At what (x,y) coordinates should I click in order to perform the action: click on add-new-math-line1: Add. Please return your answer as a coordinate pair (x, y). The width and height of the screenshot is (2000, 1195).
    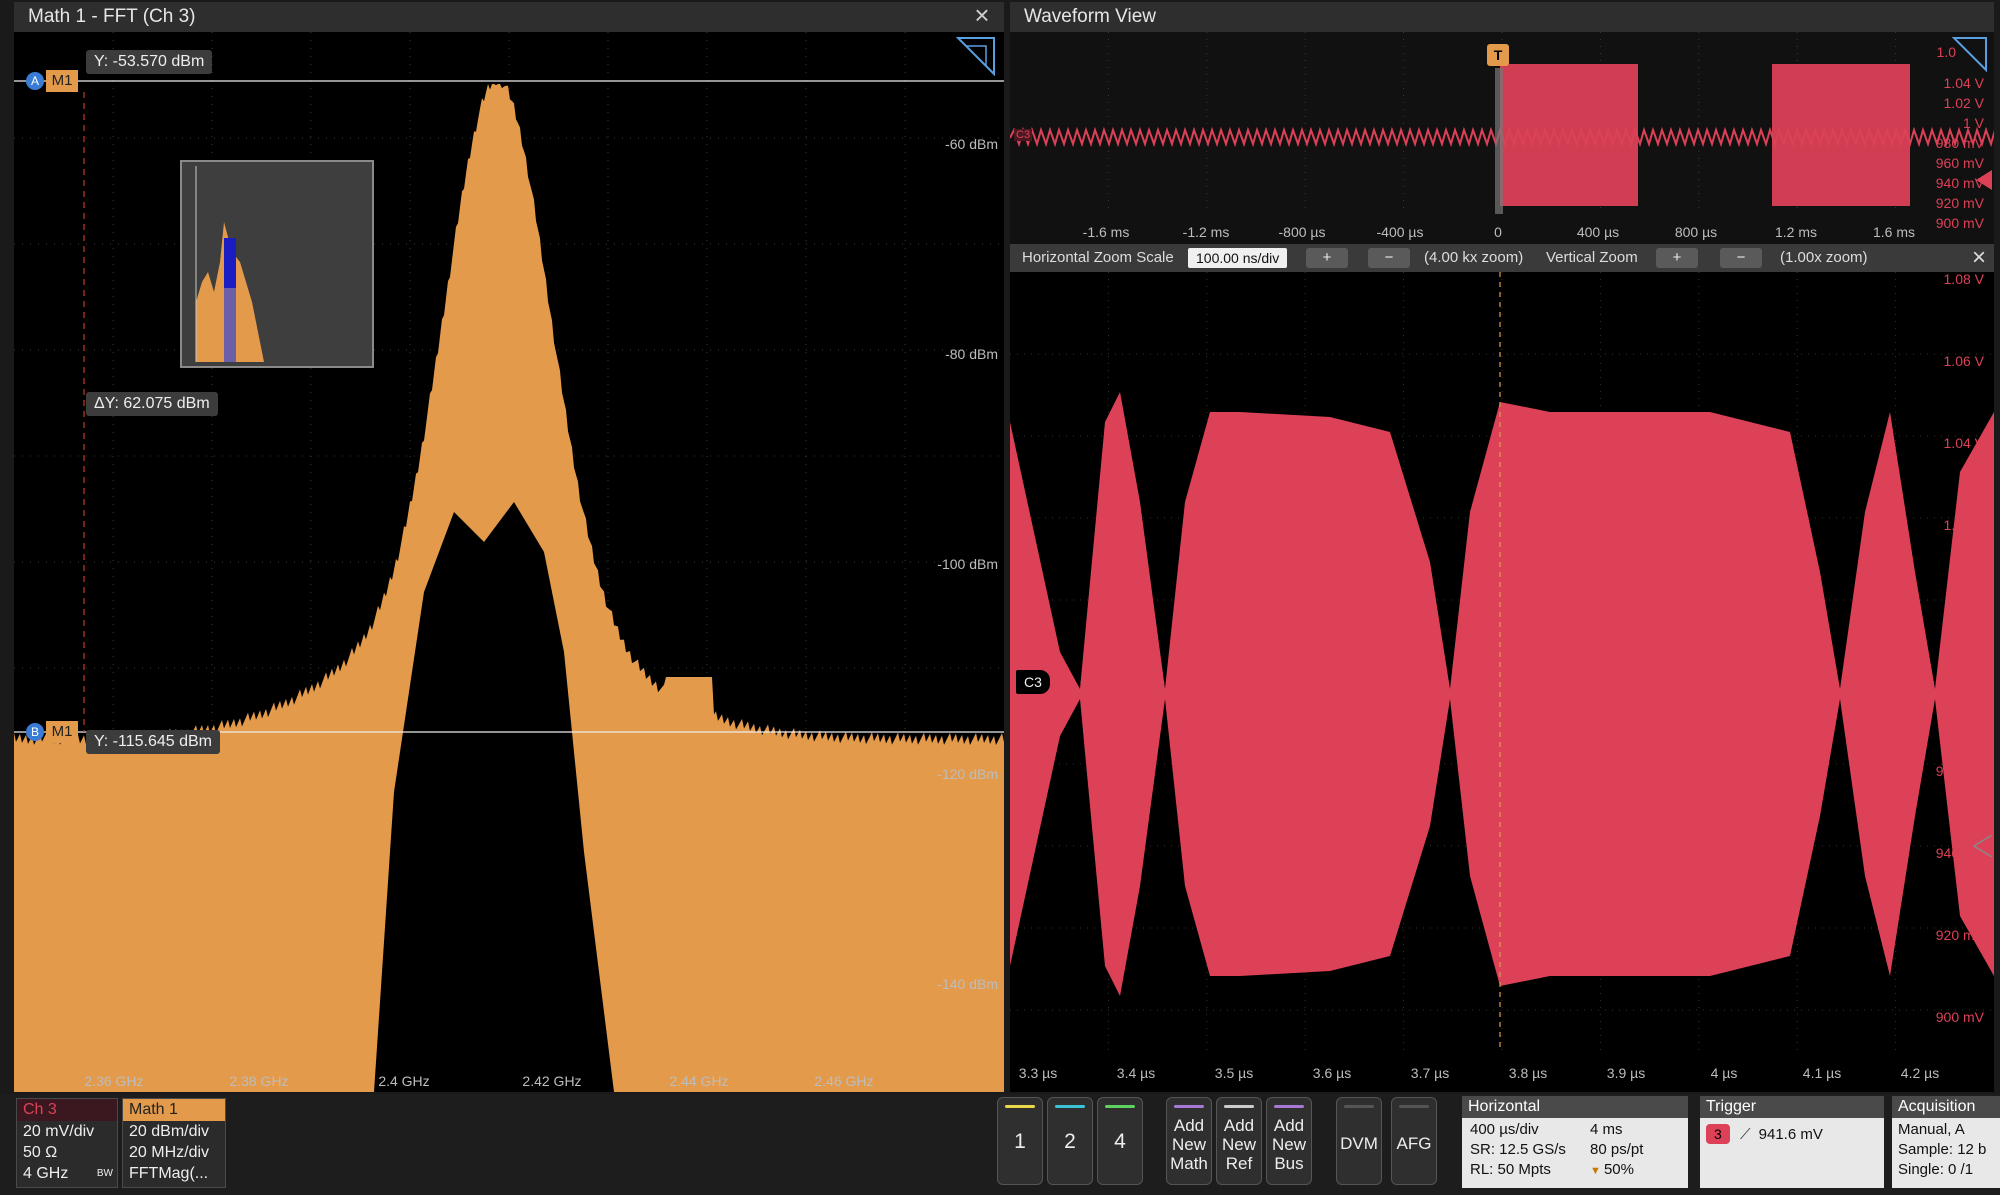
    Looking at the image, I should click on (1189, 1125).